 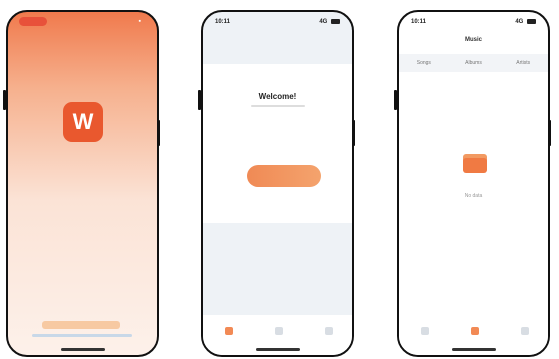 What do you see at coordinates (473, 196) in the screenshot?
I see `empty-state-text: No data` at bounding box center [473, 196].